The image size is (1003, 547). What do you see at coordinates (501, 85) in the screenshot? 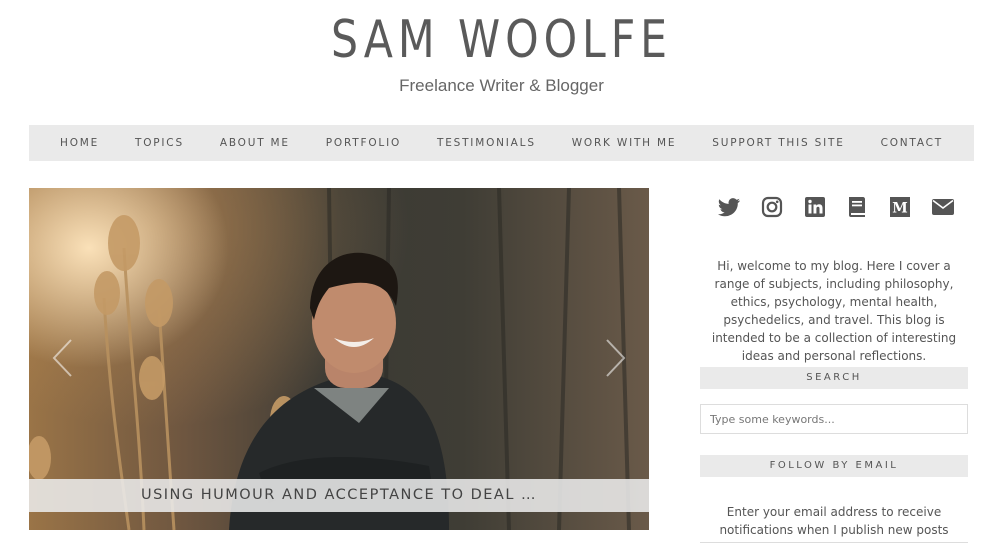
I see `site-tagline: Freelance Writer & Blogger` at bounding box center [501, 85].